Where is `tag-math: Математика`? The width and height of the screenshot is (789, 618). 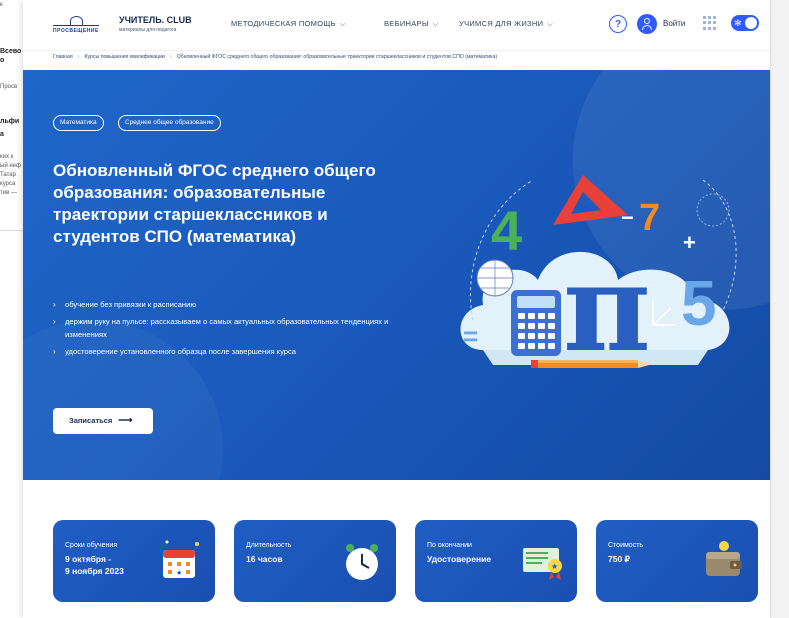
tag-math: Математика is located at coordinates (78, 123).